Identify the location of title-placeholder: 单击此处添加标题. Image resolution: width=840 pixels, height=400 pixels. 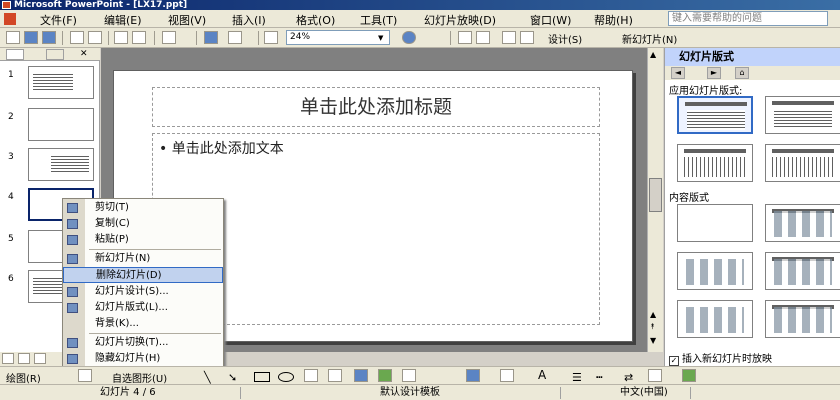
(376, 107).